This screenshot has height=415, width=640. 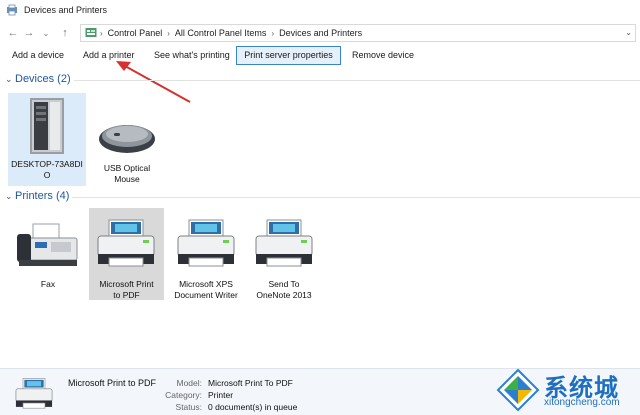 What do you see at coordinates (38, 55) in the screenshot?
I see `add-device-button: Add a device` at bounding box center [38, 55].